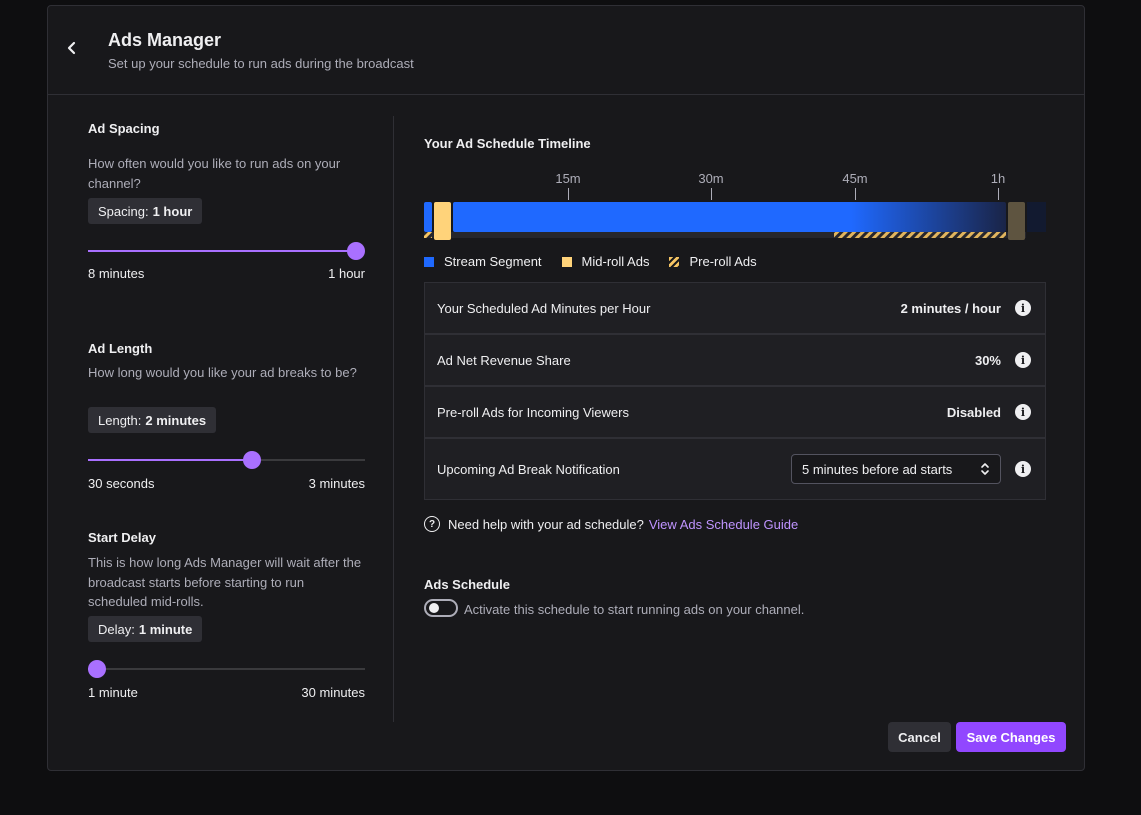 This screenshot has height=815, width=1141. I want to click on length-badge-value: 2 minutes, so click(176, 420).